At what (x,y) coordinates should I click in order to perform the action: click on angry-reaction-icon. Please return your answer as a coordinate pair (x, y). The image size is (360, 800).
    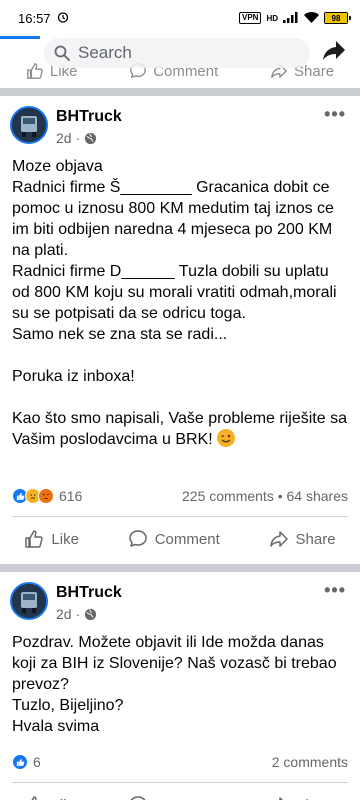
    Looking at the image, I should click on (46, 496).